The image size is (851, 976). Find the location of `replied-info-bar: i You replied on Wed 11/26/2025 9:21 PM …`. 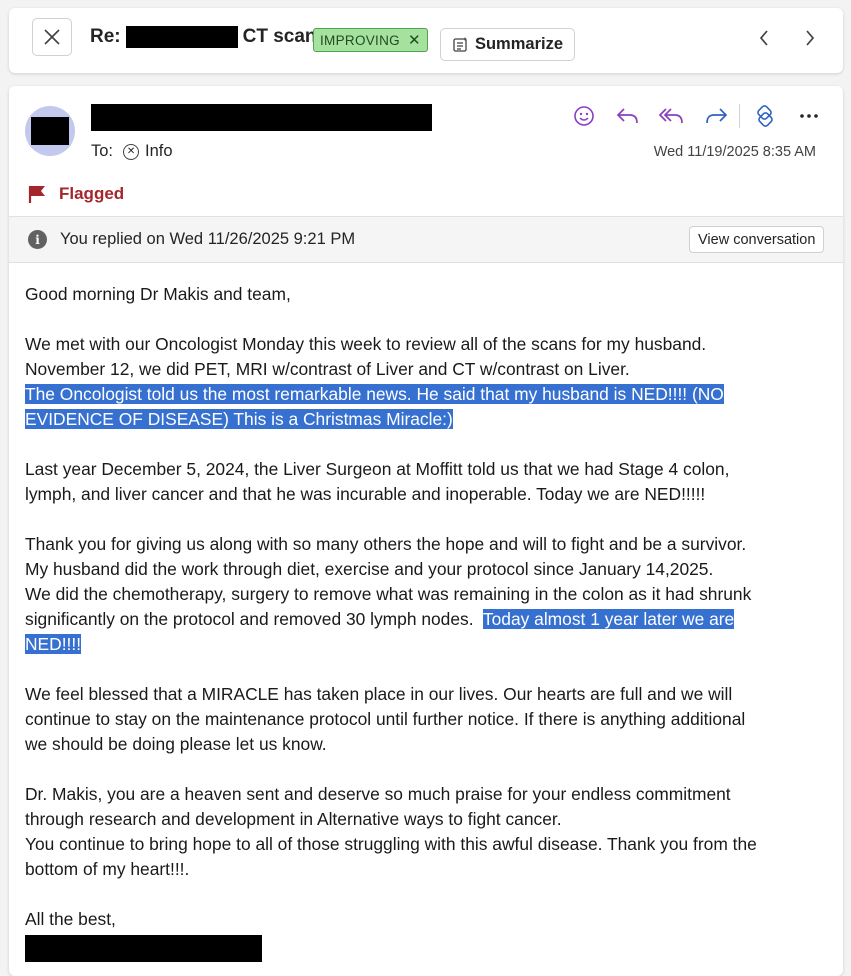

replied-info-bar: i You replied on Wed 11/26/2025 9:21 PM … is located at coordinates (426, 239).